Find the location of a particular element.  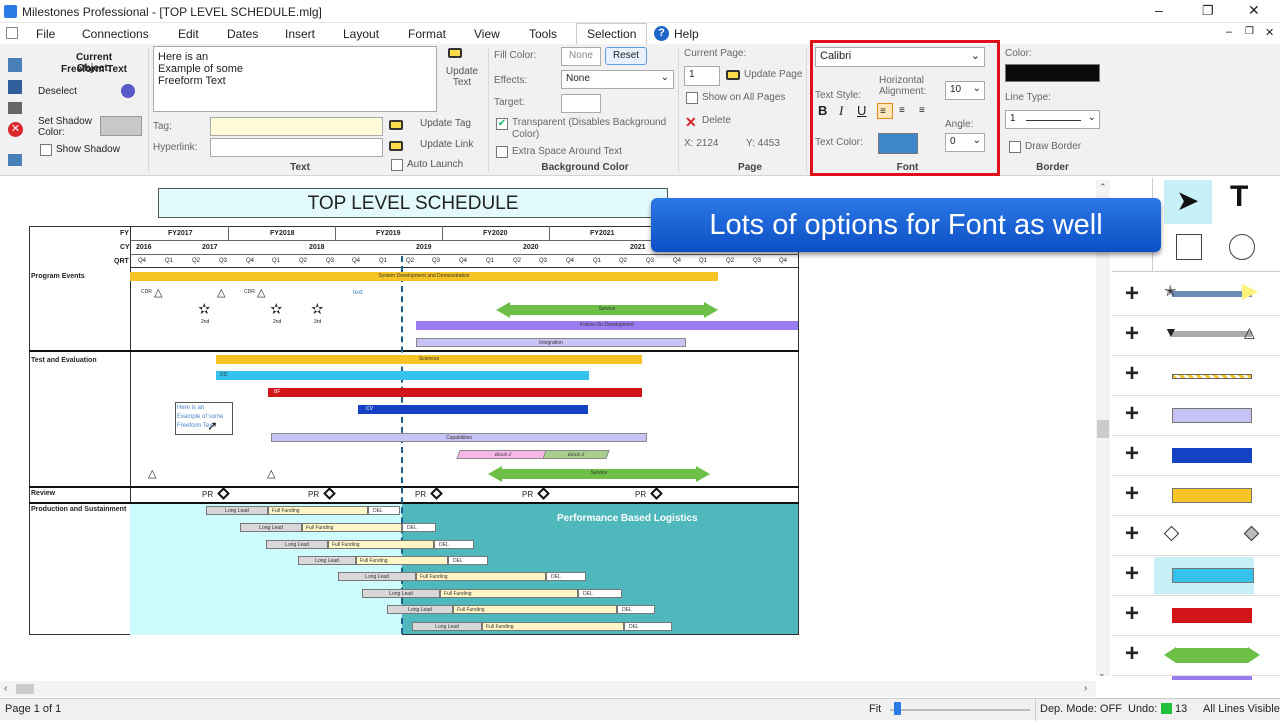

auto-launch-checkbox is located at coordinates (397, 165).